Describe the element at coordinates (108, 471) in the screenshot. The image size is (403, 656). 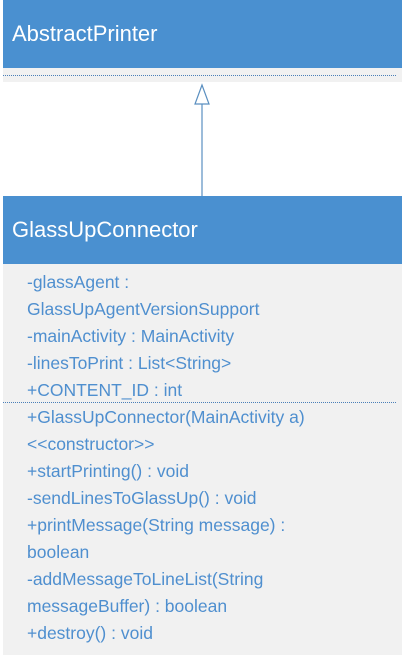
I see `operation-line: +startPrinting() : void` at that location.